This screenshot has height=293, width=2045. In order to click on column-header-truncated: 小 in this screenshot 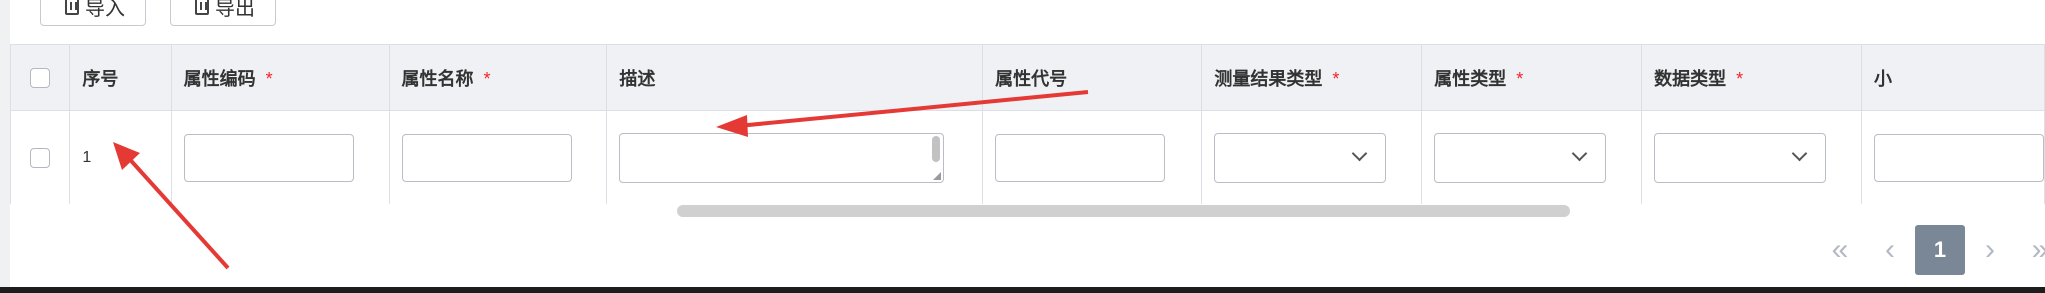, I will do `click(1952, 77)`.